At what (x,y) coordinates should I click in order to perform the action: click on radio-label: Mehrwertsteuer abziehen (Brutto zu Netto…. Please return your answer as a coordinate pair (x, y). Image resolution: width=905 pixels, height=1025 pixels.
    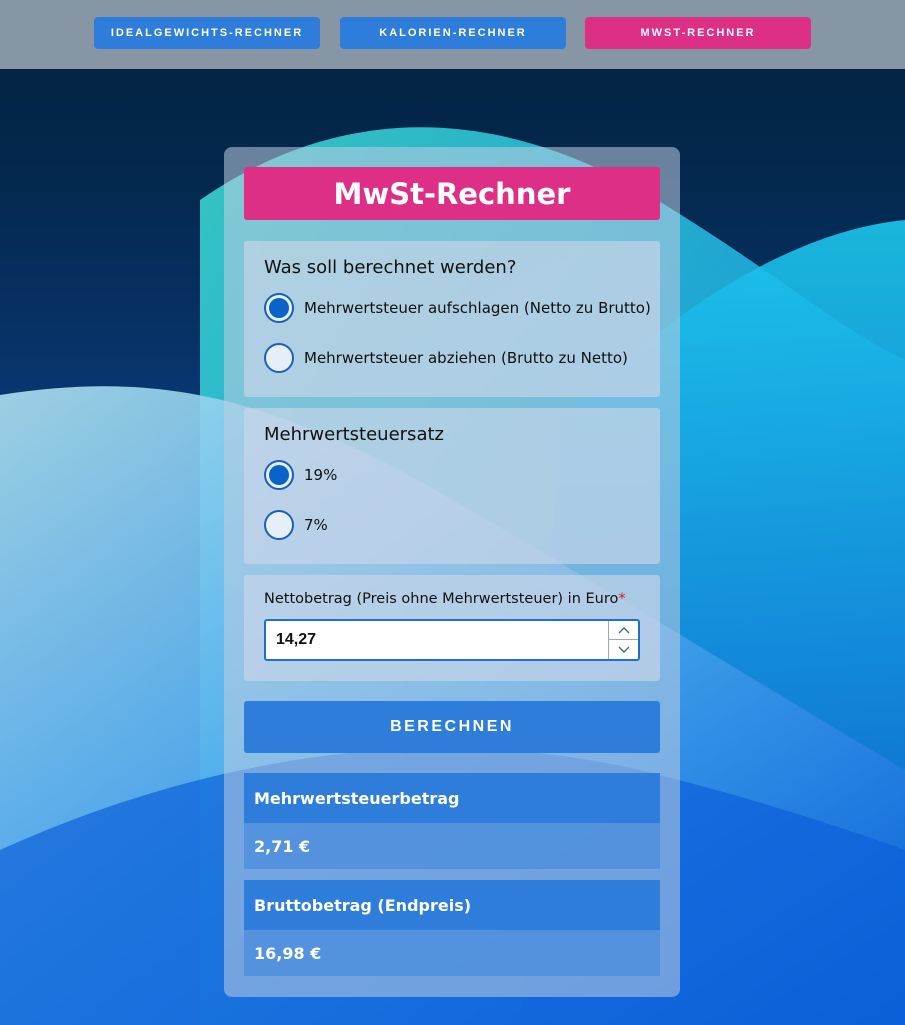
    Looking at the image, I should click on (466, 358).